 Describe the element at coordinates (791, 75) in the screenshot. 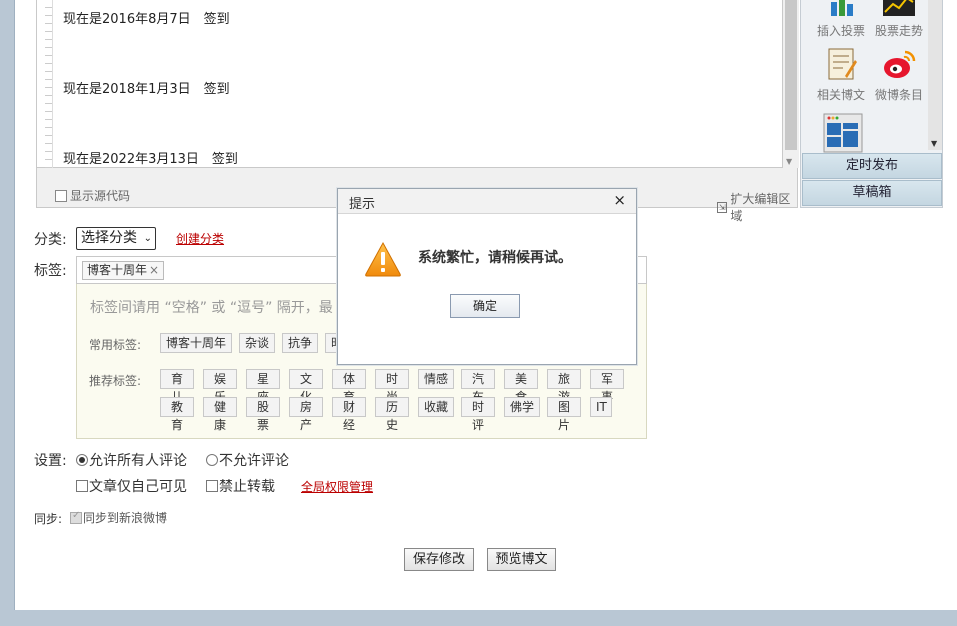

I see `editor-scroll-thumb` at that location.